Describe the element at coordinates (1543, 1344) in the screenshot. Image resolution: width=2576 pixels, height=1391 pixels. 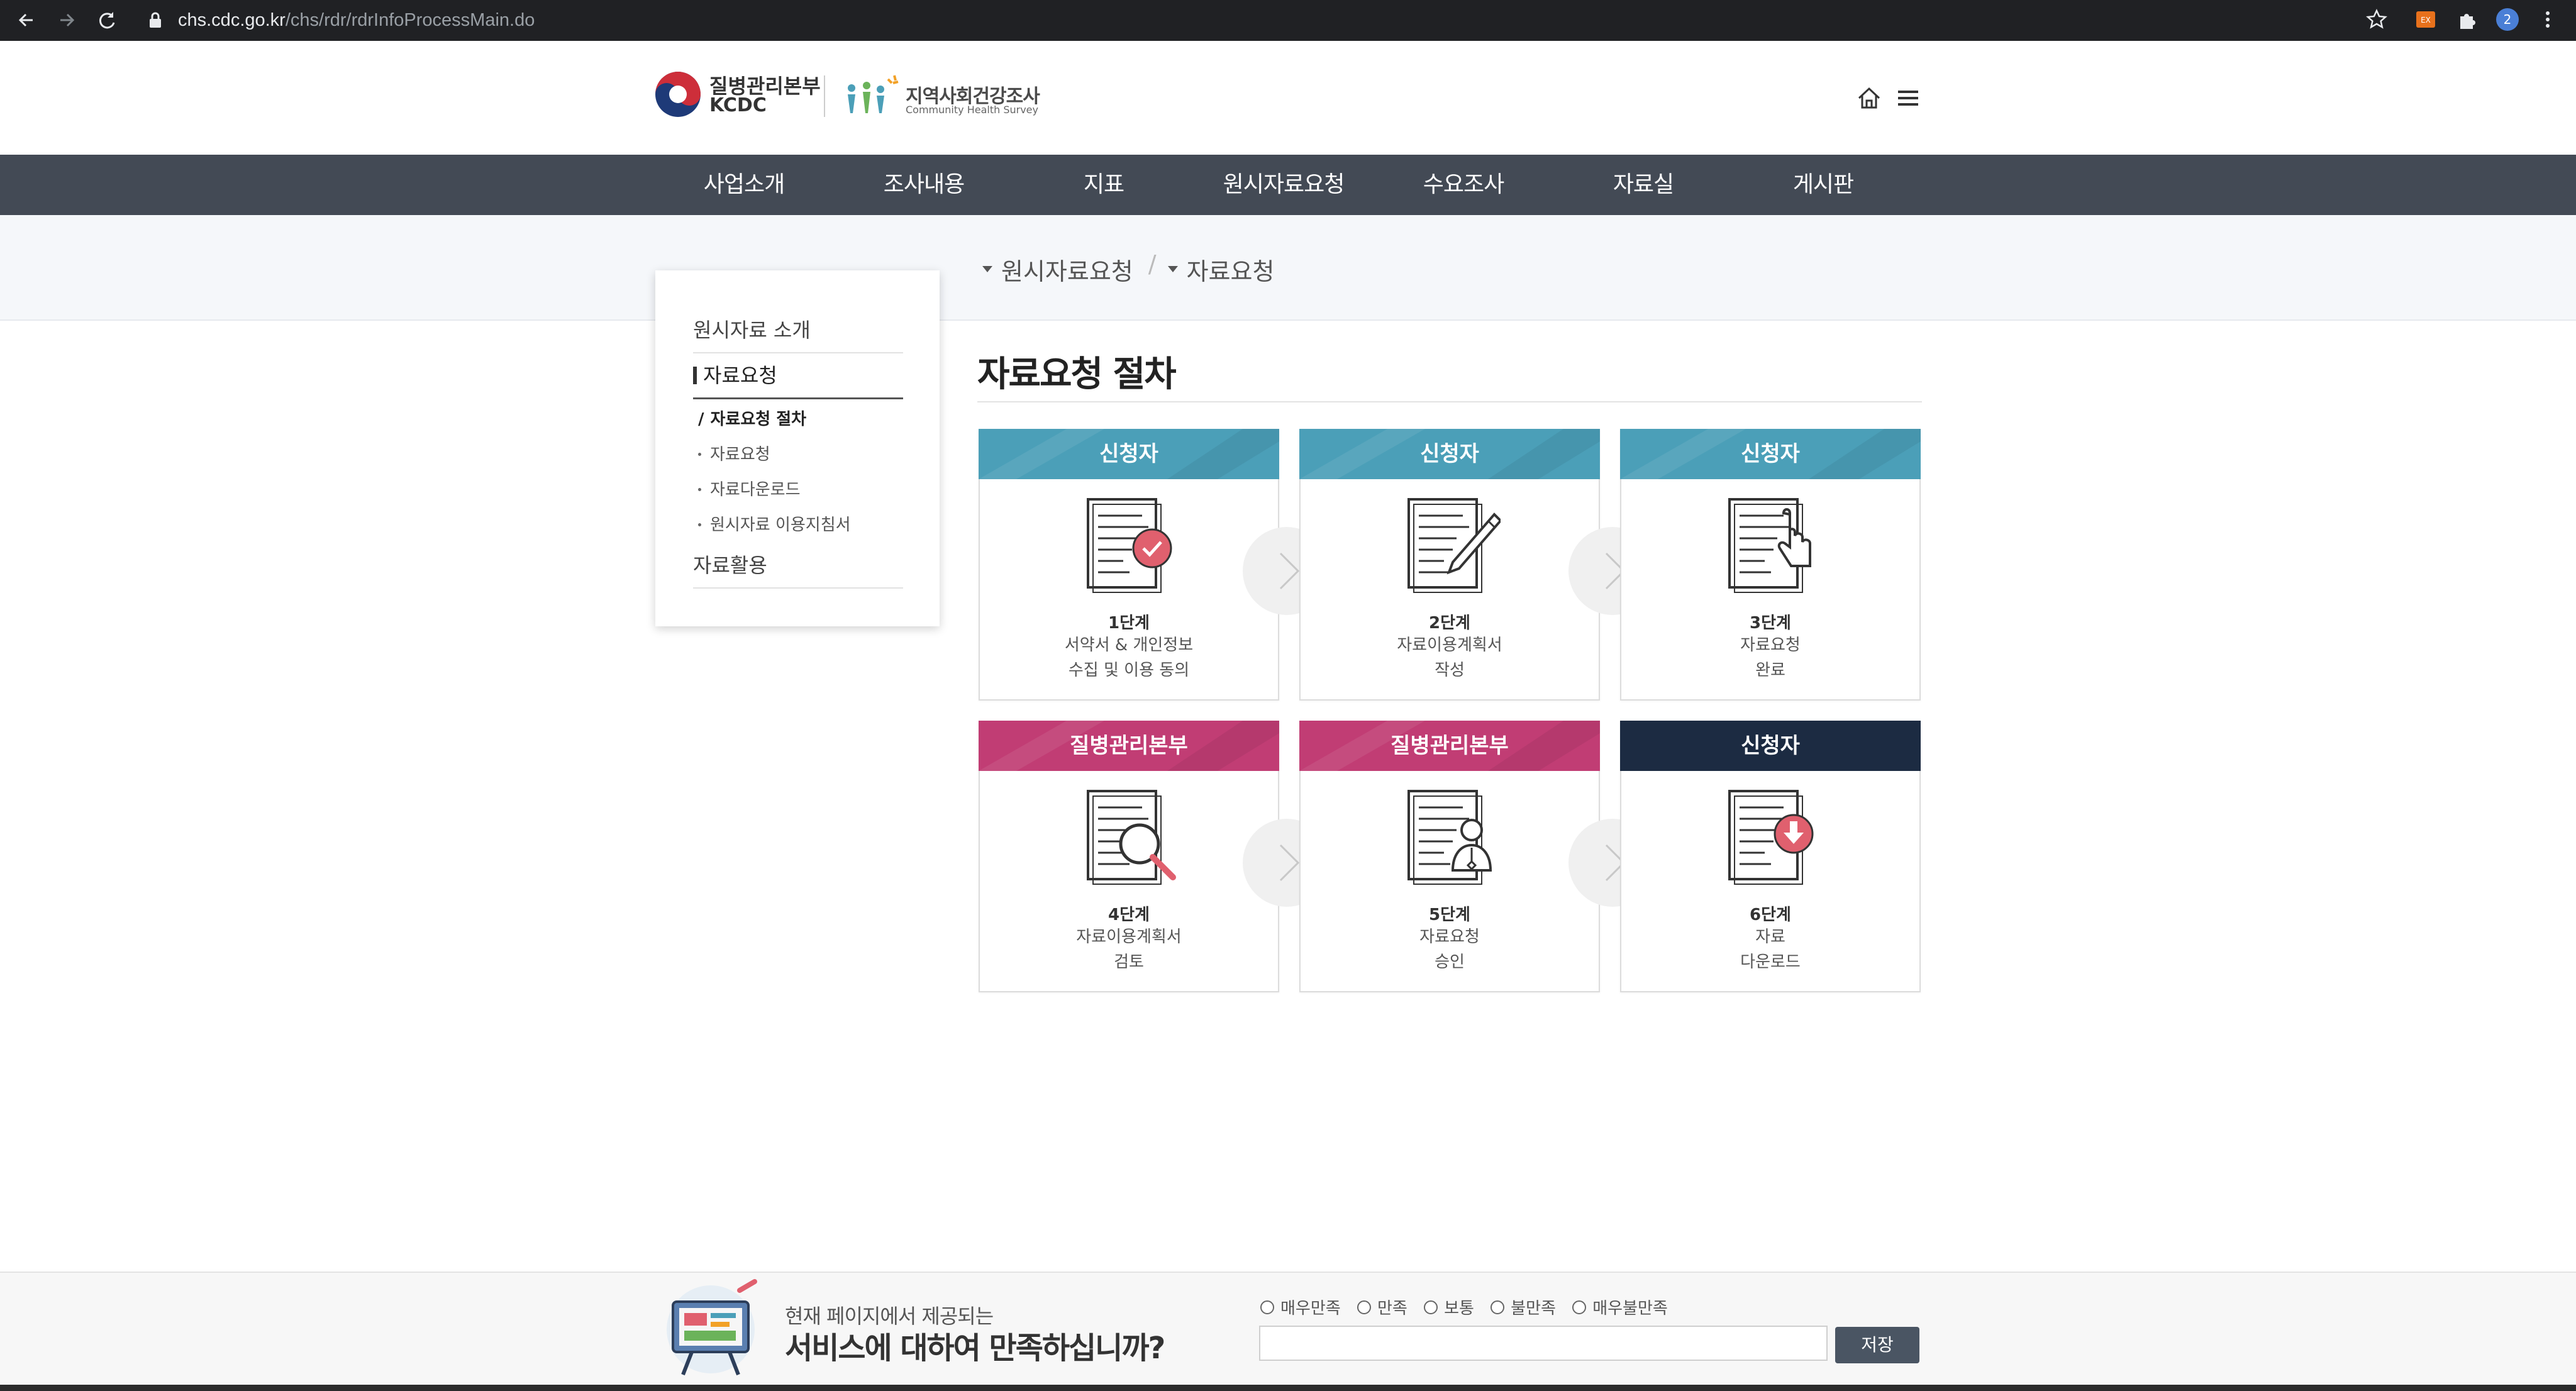
I see `survey-comment-input` at that location.